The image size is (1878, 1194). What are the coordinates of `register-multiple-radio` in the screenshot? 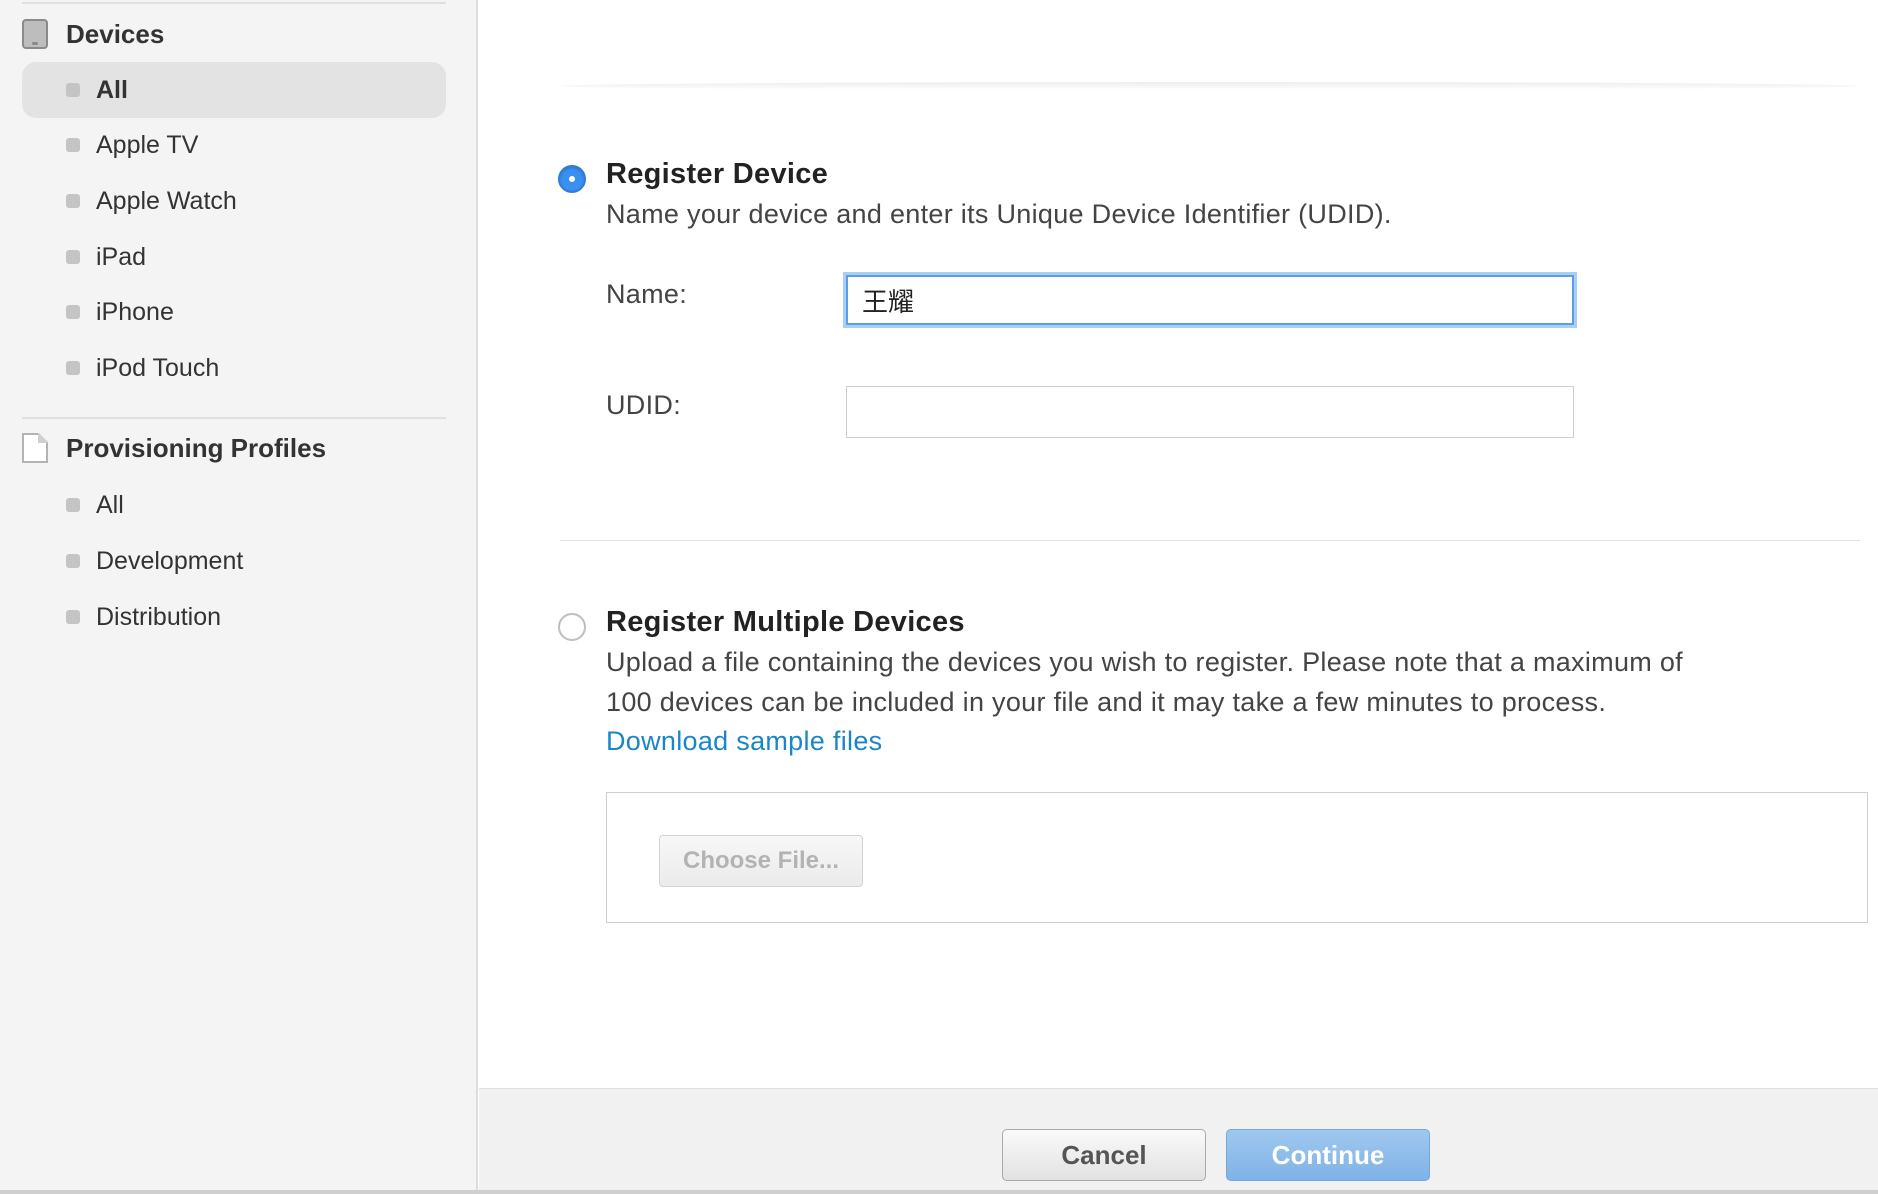 It's located at (572, 627).